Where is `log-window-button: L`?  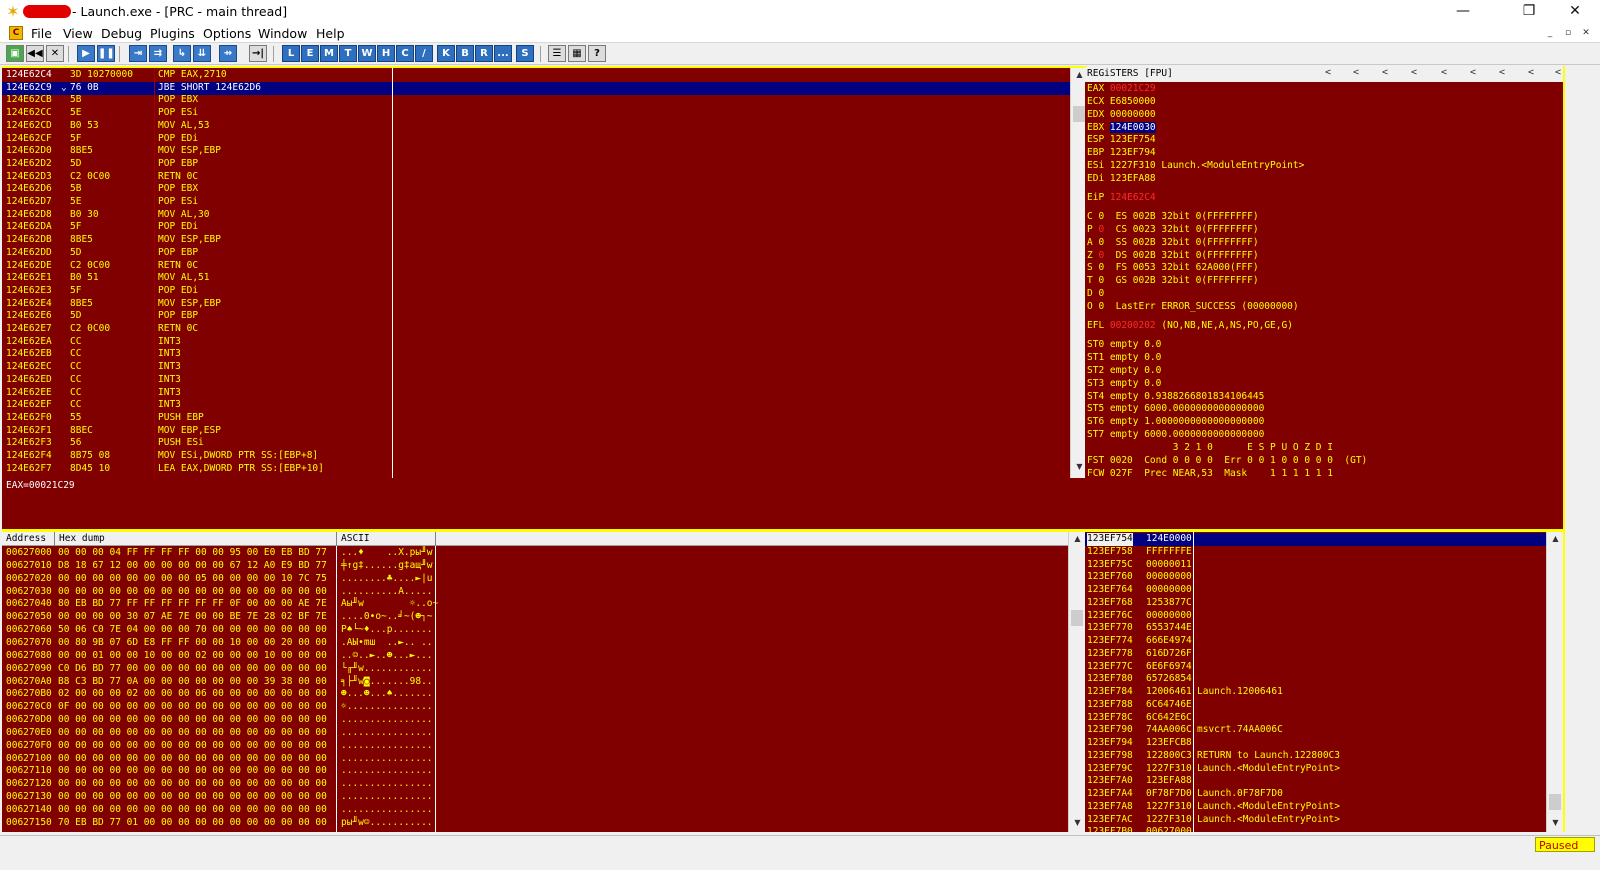 log-window-button: L is located at coordinates (291, 53).